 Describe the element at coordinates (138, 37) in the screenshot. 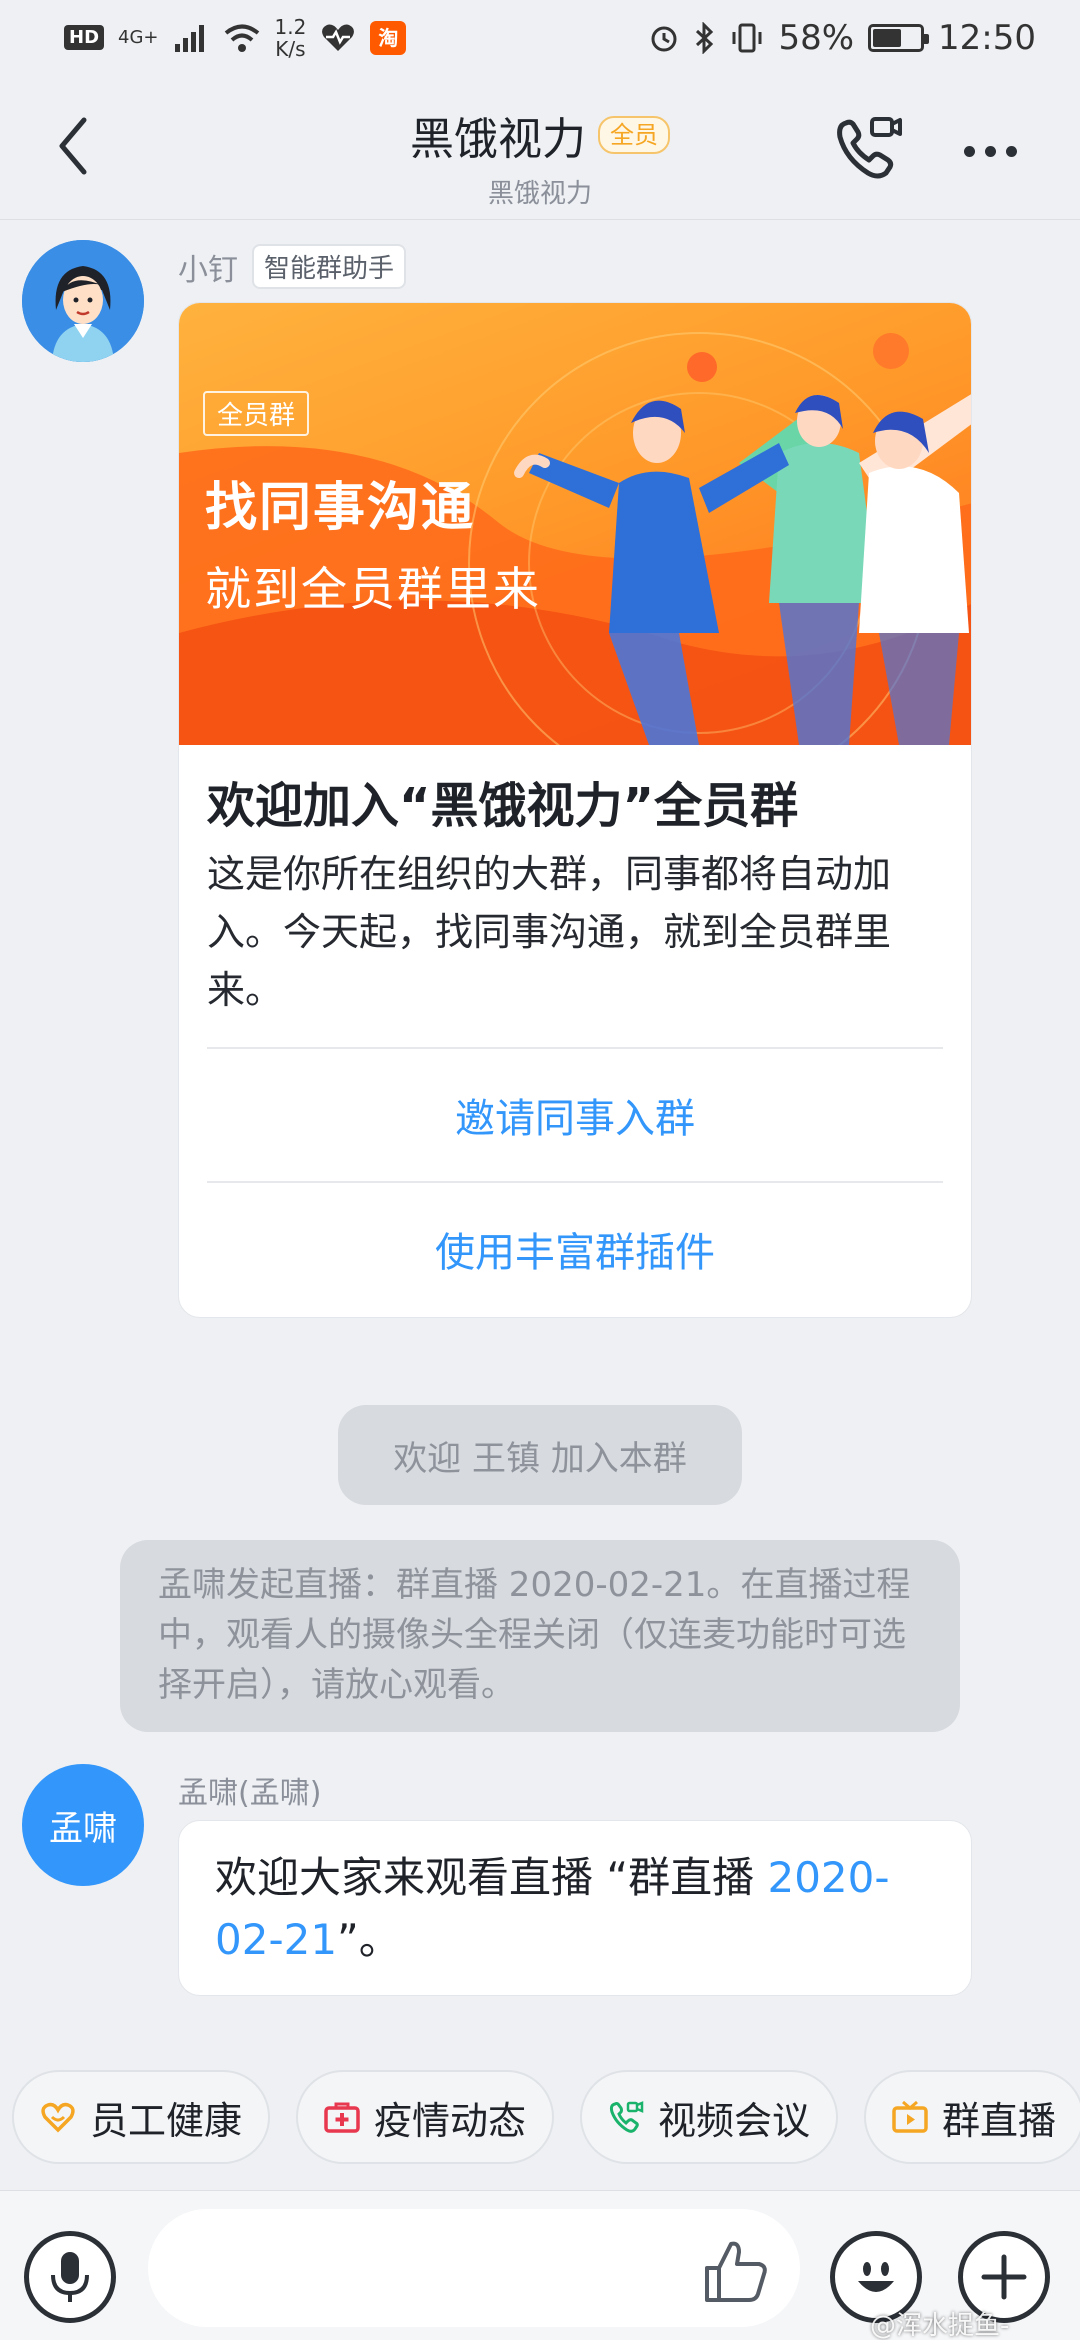

I see `network-type: 4G+` at that location.